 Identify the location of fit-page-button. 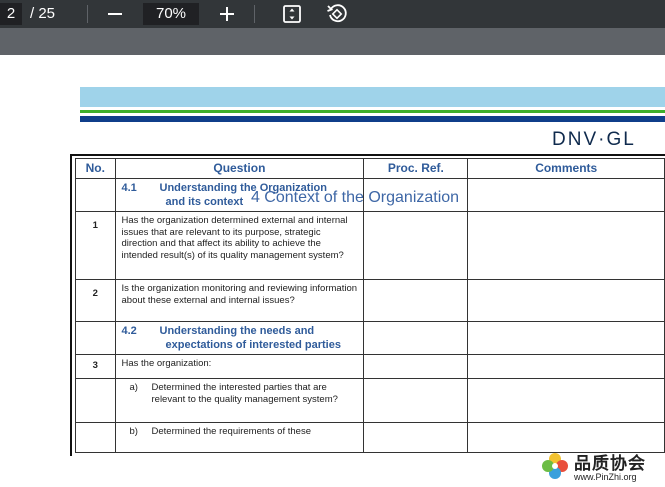
(292, 14).